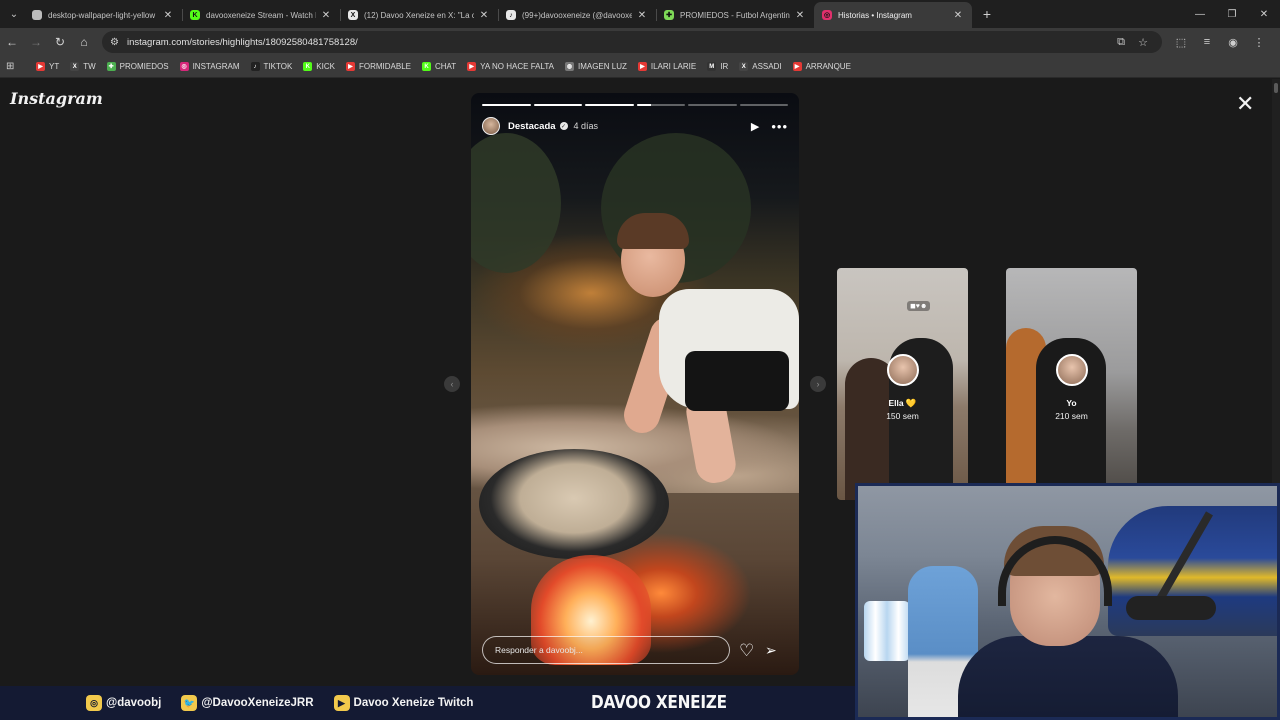 The width and height of the screenshot is (1280, 720). Describe the element at coordinates (491, 126) in the screenshot. I see `story-user-avatar` at that location.